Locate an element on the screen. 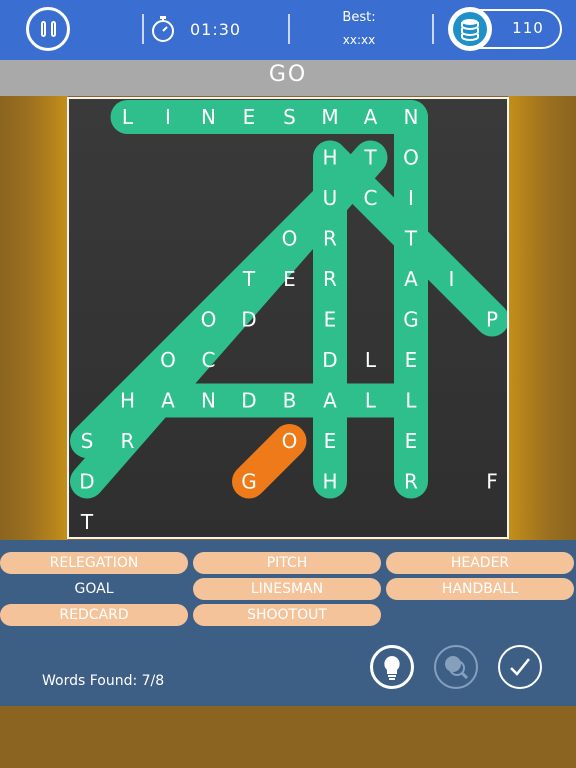 The height and width of the screenshot is (768, 576). checkmark-icon is located at coordinates (520, 667).